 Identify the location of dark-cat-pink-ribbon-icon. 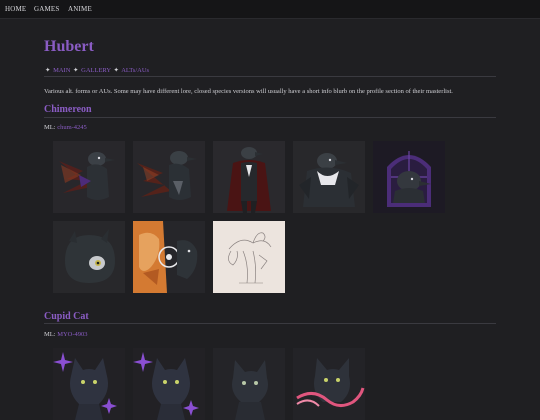
(329, 384).